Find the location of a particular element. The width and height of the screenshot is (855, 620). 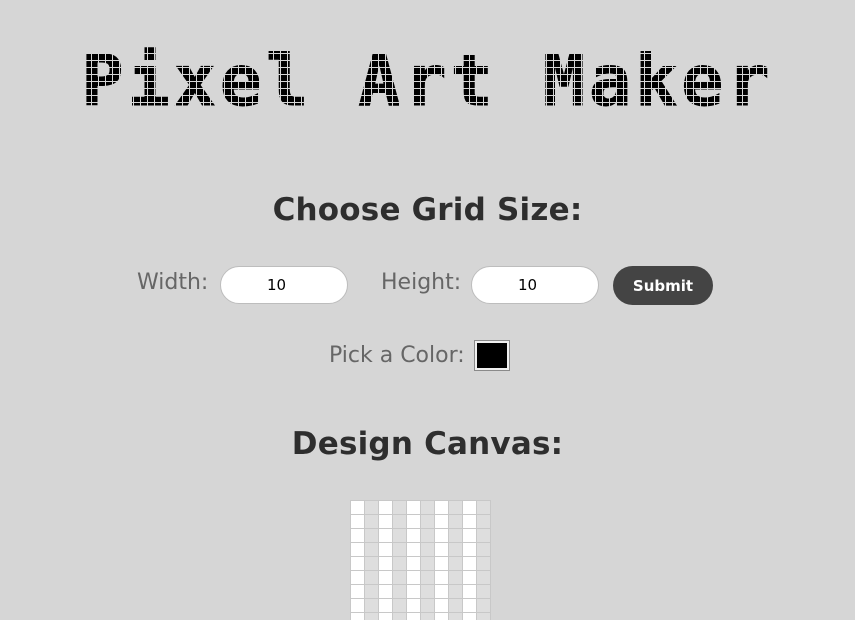

width-input is located at coordinates (284, 285).